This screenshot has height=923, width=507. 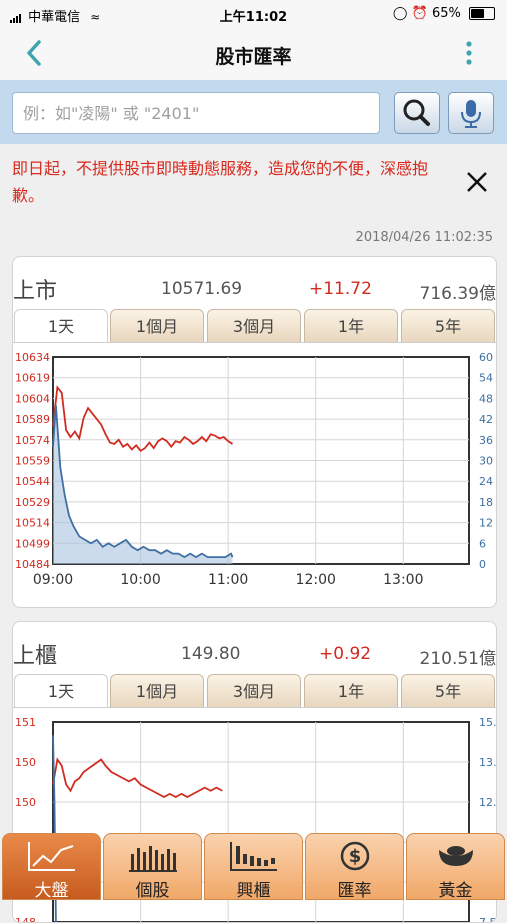 I want to click on y-right-tick: 18, so click(x=486, y=502).